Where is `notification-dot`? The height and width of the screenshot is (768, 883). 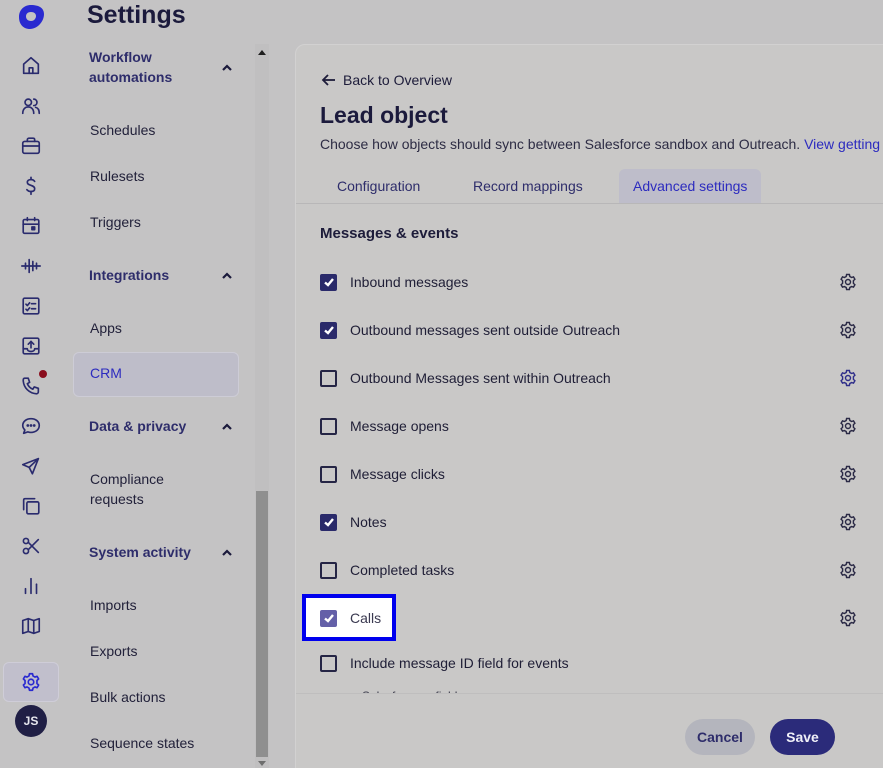 notification-dot is located at coordinates (43, 374).